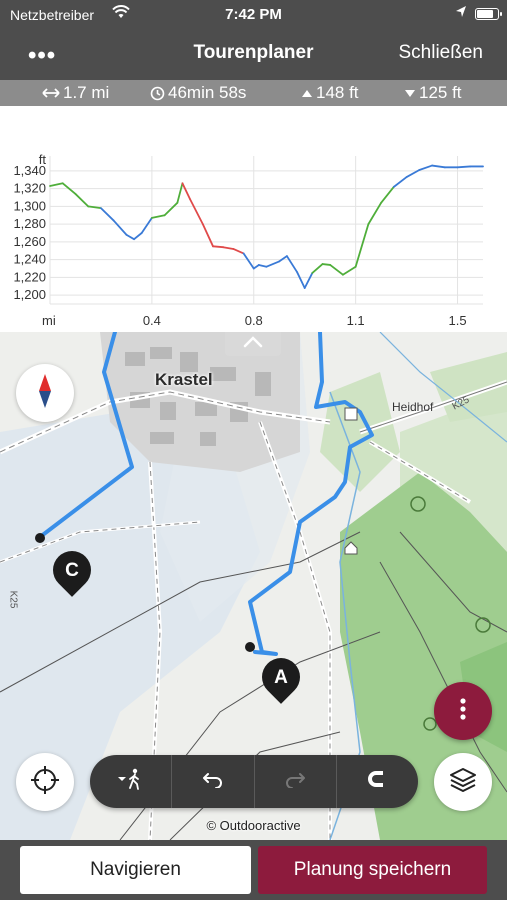  I want to click on waypoint-marker-c: C, so click(72, 570).